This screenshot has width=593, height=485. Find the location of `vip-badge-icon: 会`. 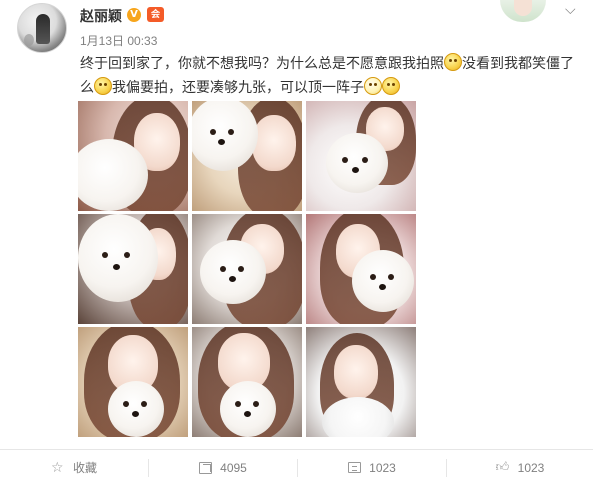

vip-badge-icon: 会 is located at coordinates (155, 14).